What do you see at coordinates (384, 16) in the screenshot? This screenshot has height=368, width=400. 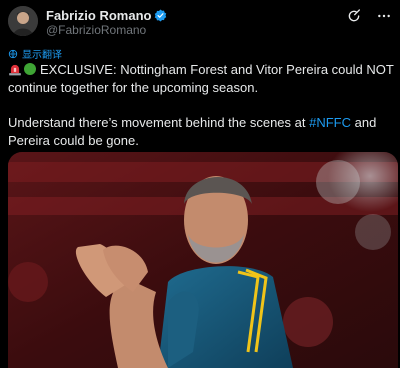 I see `more-icon` at bounding box center [384, 16].